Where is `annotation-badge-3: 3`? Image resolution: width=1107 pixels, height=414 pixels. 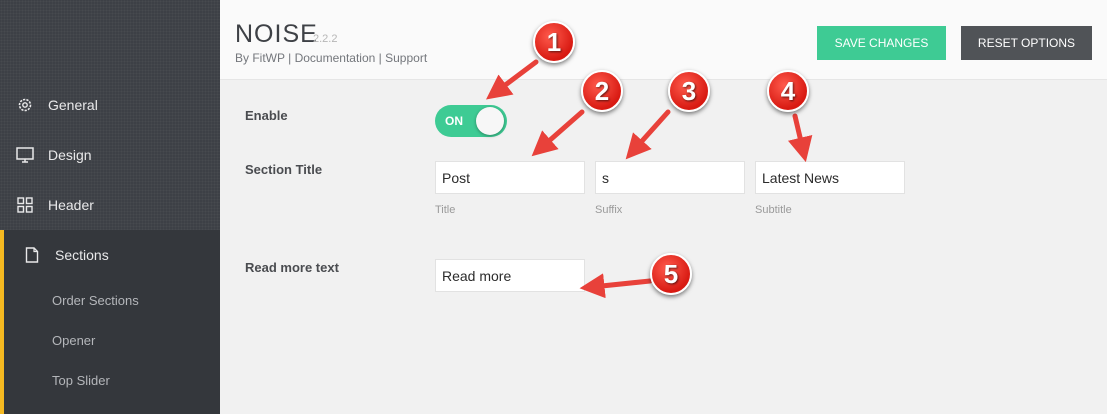 annotation-badge-3: 3 is located at coordinates (689, 91).